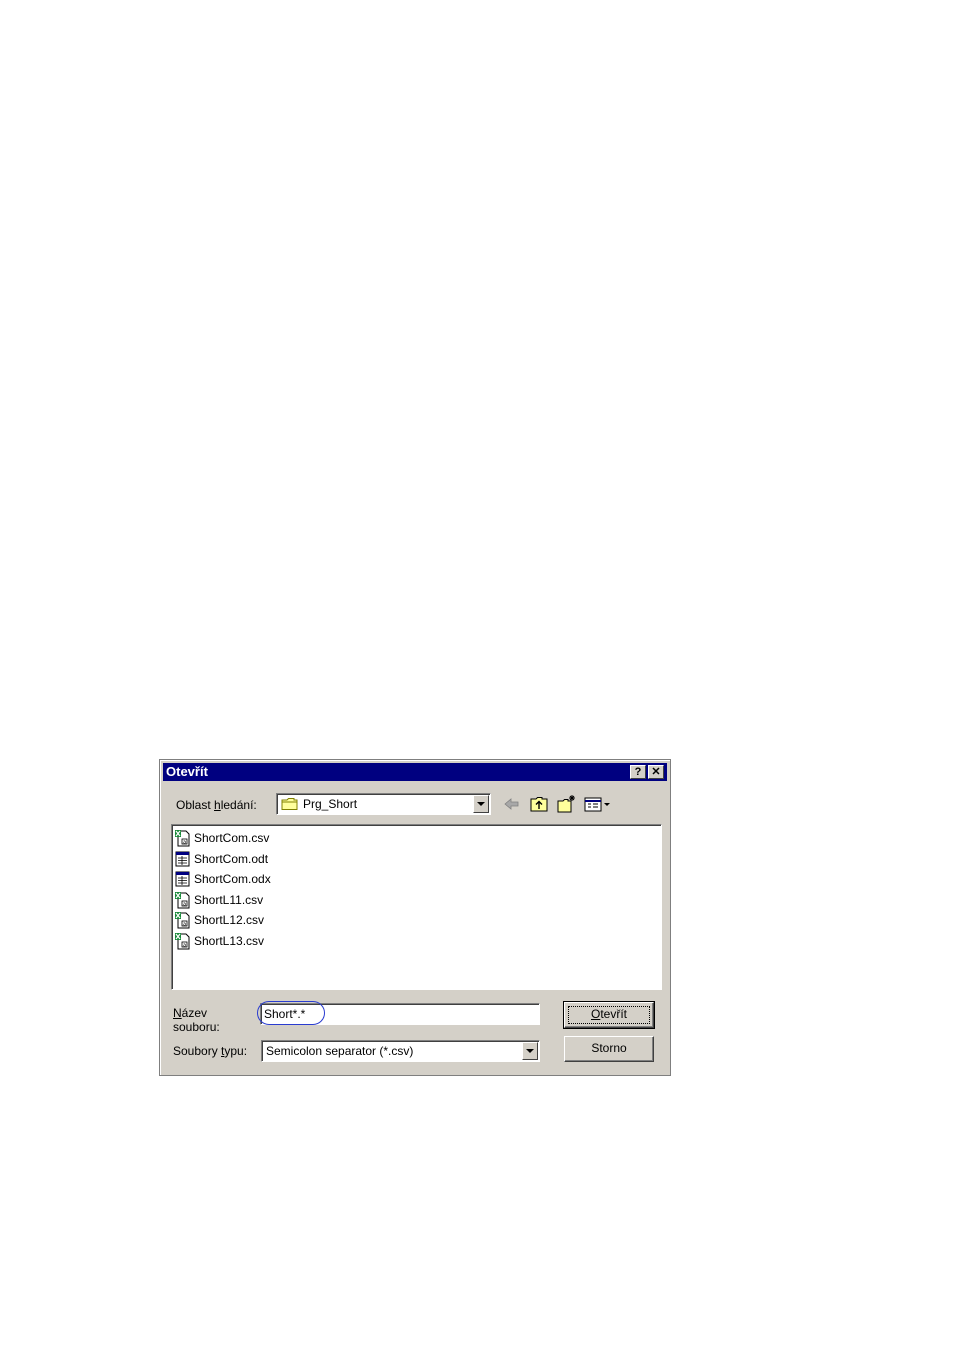 The height and width of the screenshot is (1350, 954). I want to click on filename-label: Název souboru:, so click(196, 1020).